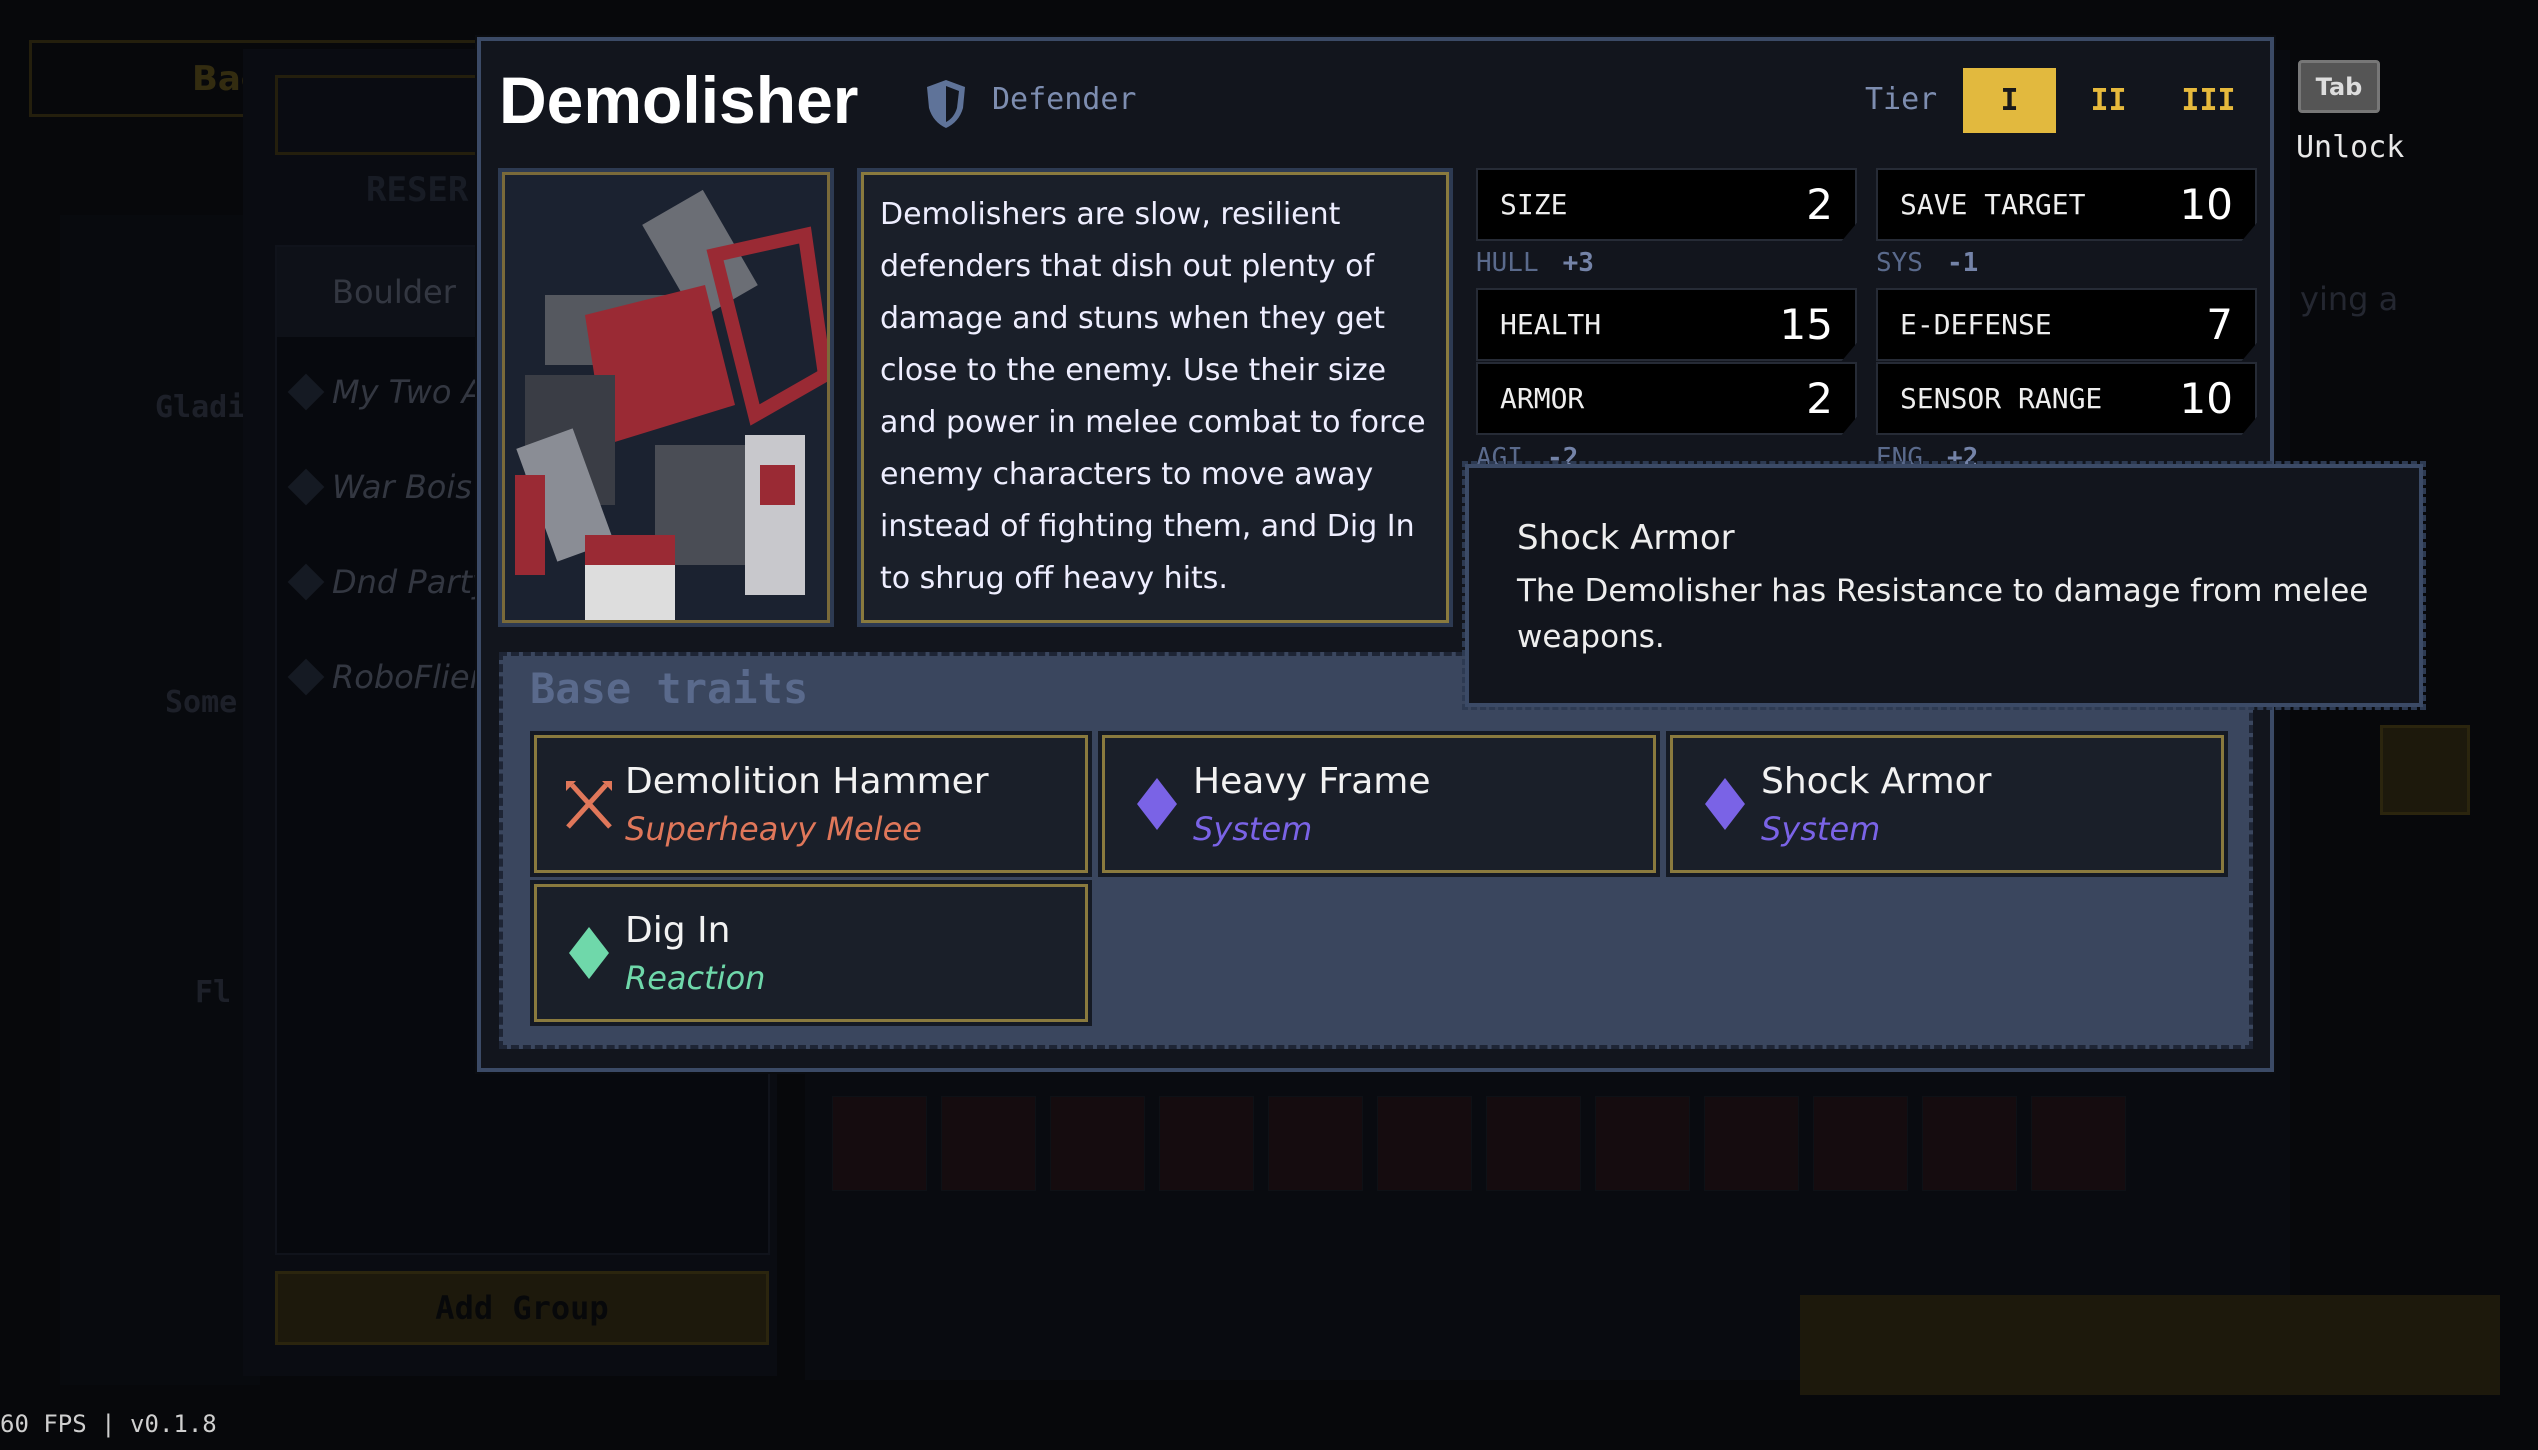  What do you see at coordinates (946, 104) in the screenshot?
I see `shield-icon` at bounding box center [946, 104].